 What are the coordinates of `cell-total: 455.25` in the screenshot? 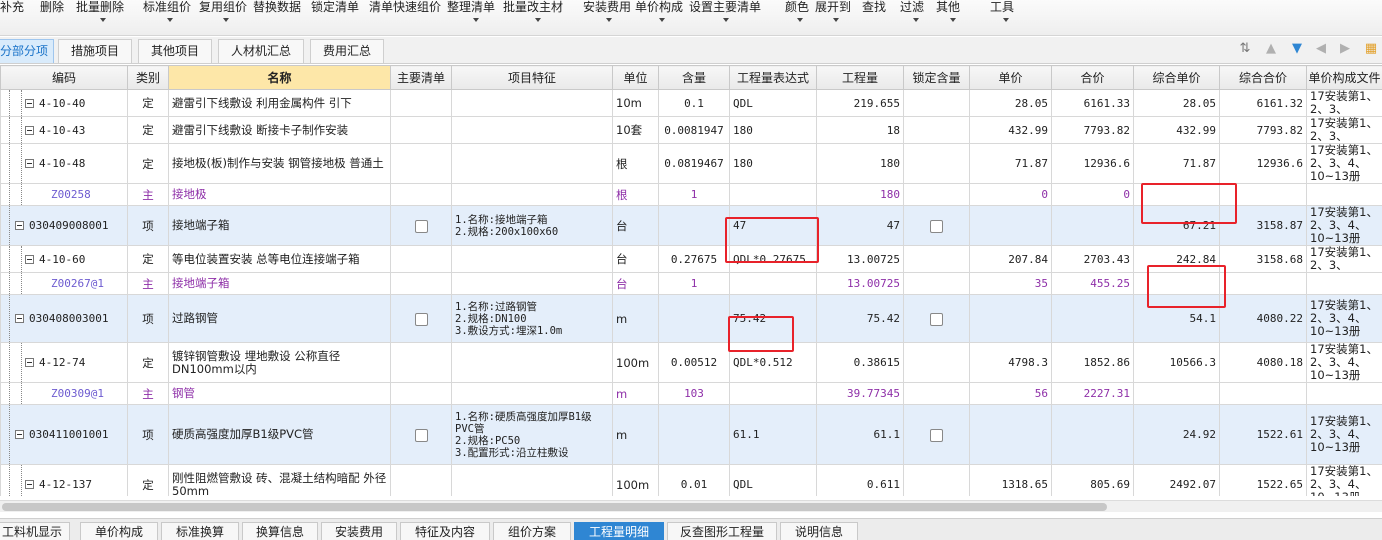 It's located at (1092, 283).